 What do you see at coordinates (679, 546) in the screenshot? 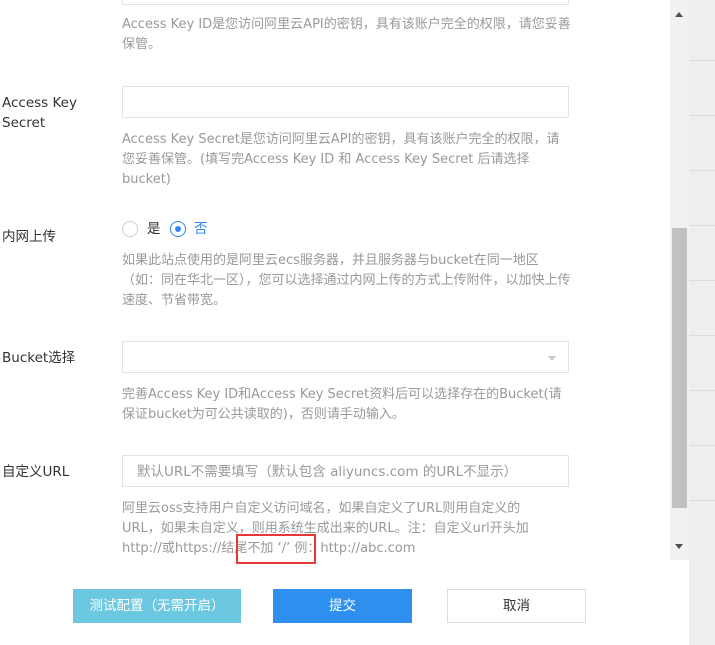
I see `scroll-down-arrow-icon` at bounding box center [679, 546].